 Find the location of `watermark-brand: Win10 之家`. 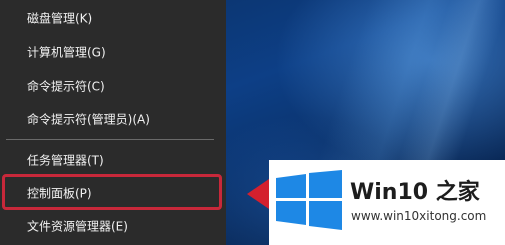

watermark-brand: Win10 之家 is located at coordinates (415, 192).